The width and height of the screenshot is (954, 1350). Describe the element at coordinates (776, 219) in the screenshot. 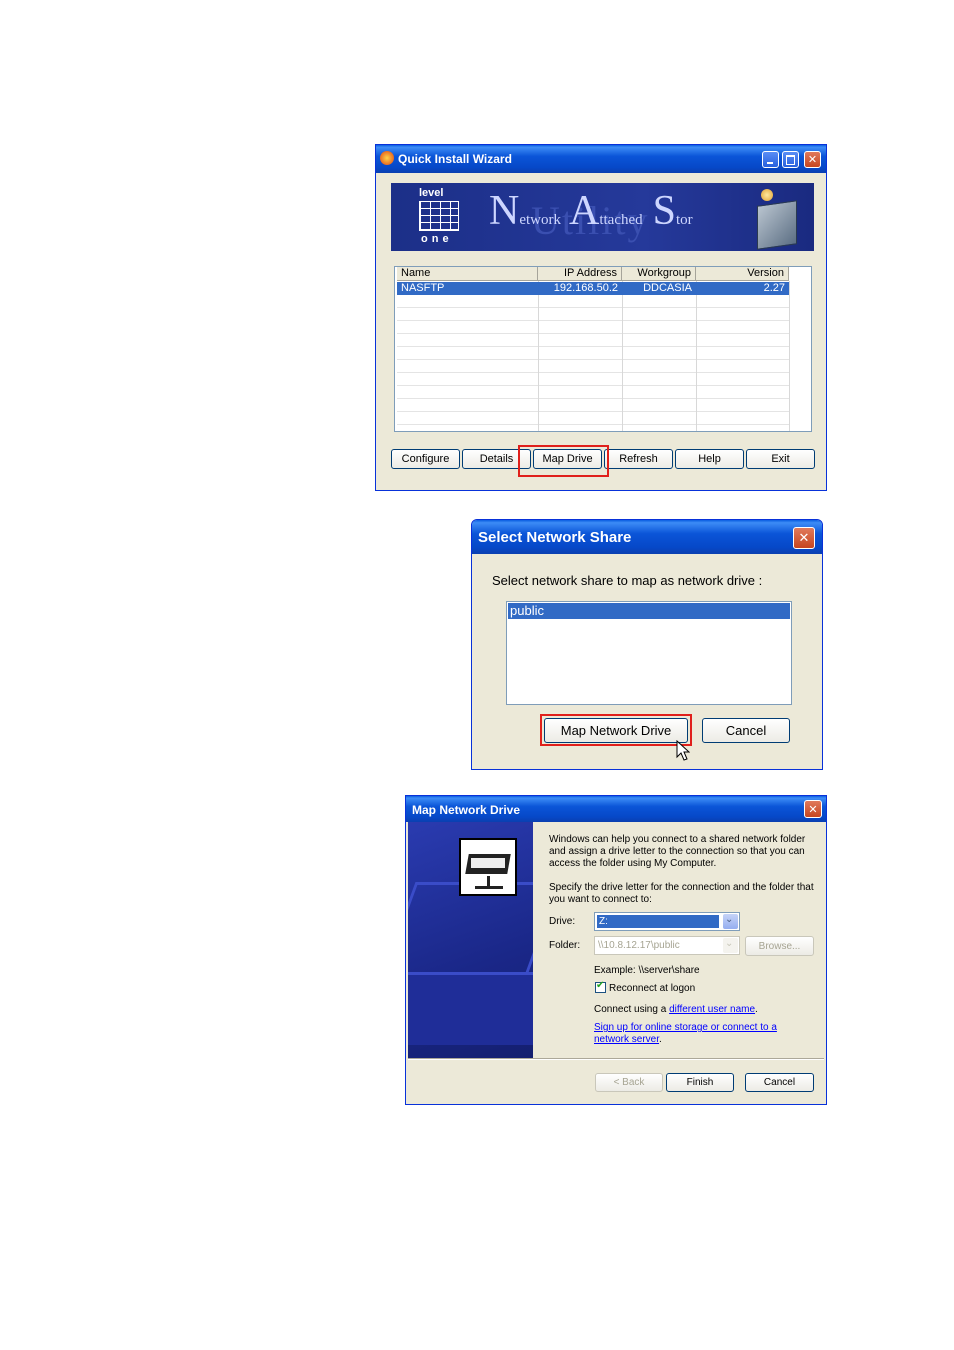

I see `nas-device-icon` at that location.